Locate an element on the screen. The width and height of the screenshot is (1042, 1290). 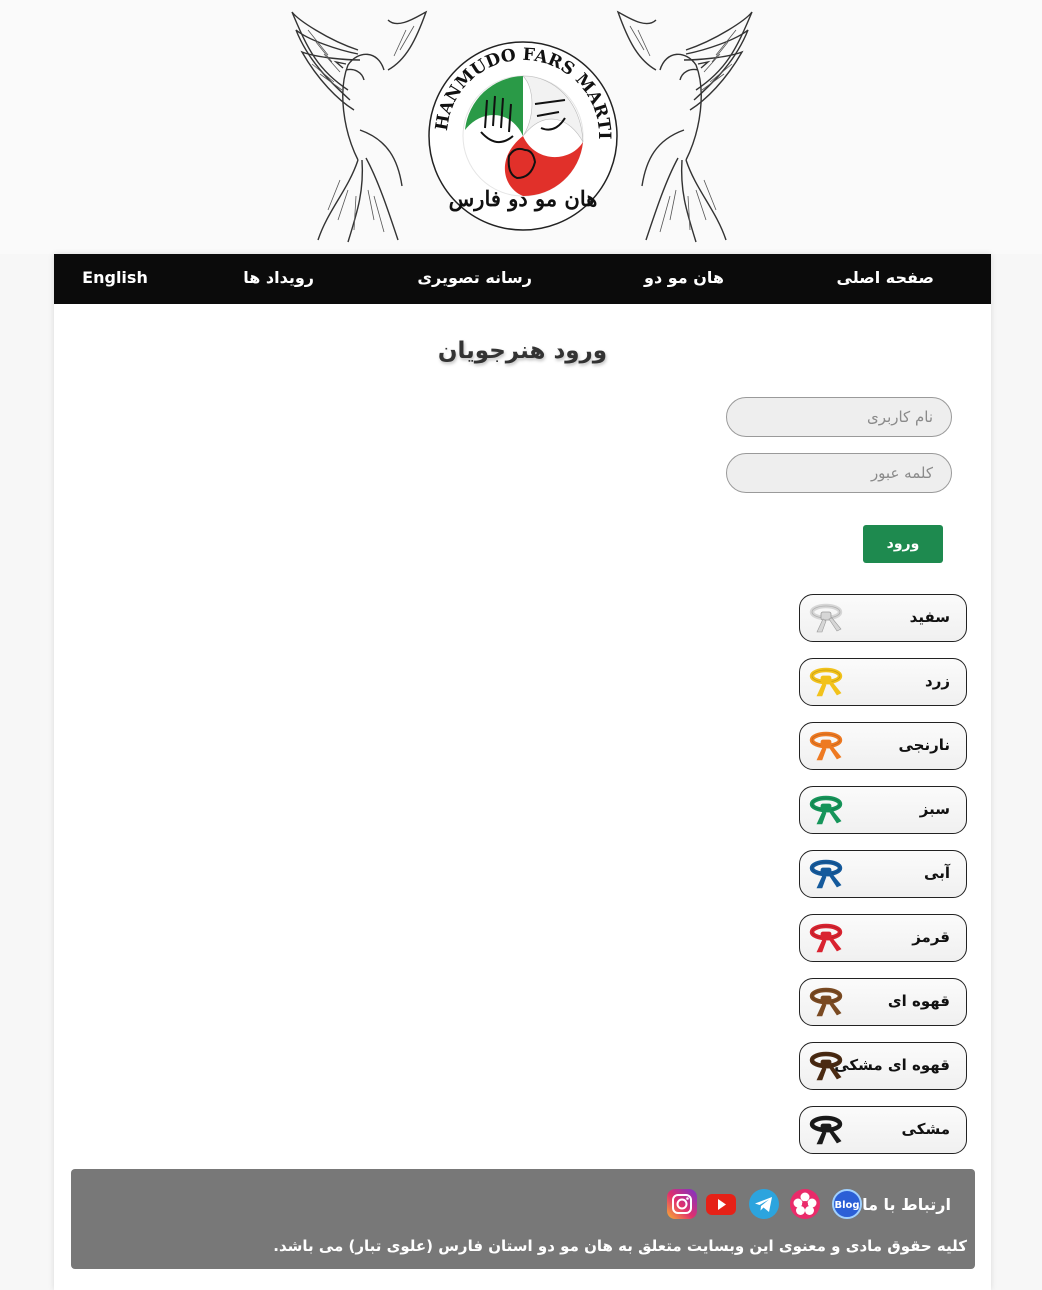
login-button: ورود is located at coordinates (903, 544).